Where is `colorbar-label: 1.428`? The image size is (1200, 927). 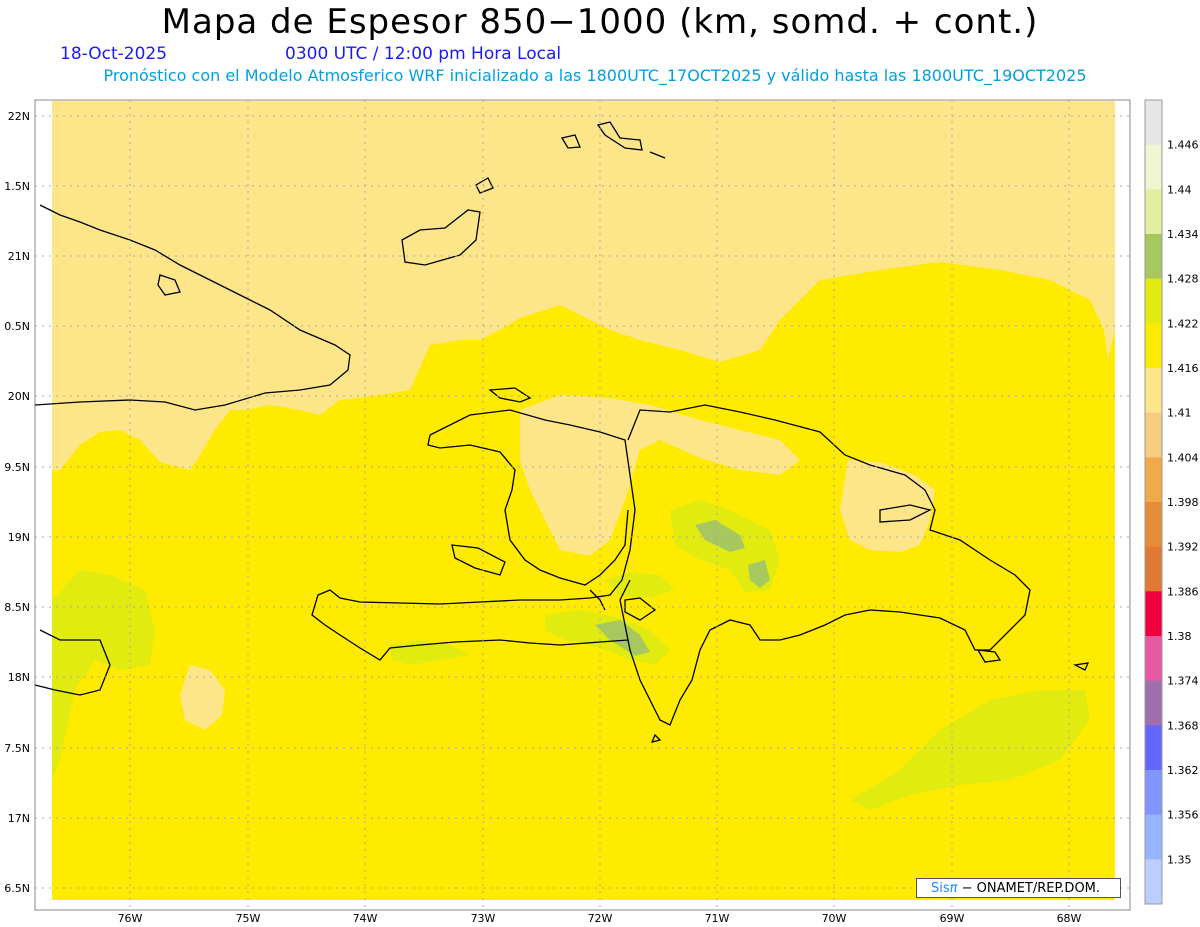
colorbar-label: 1.428 is located at coordinates (1183, 279).